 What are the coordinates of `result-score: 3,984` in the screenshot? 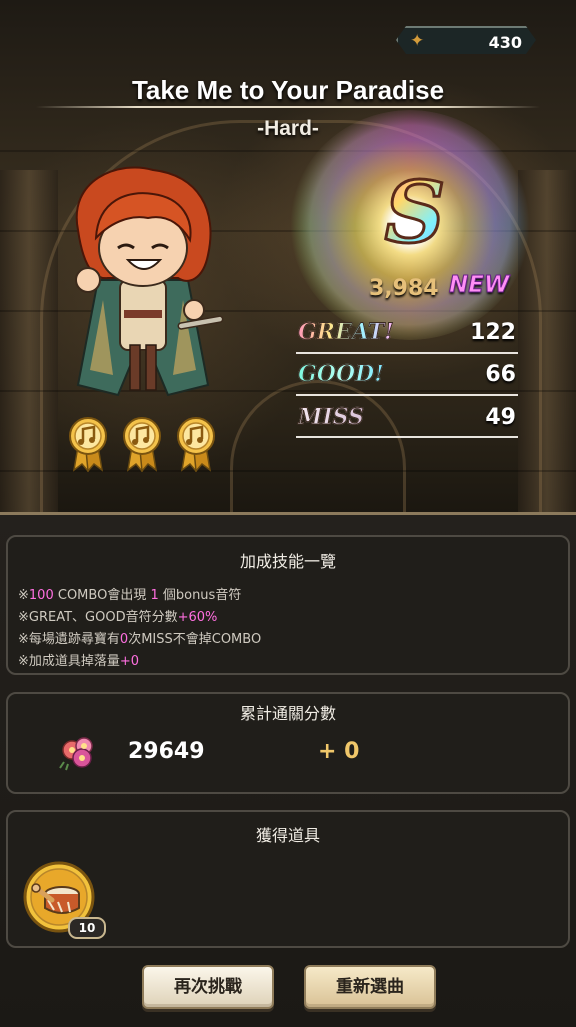 It's located at (404, 288).